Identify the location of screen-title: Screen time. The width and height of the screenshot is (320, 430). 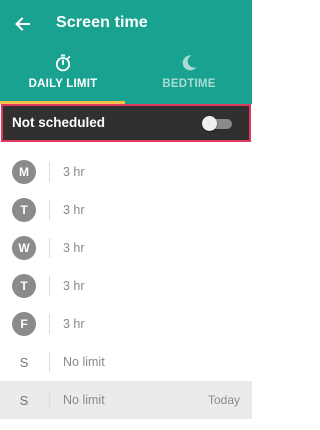
(102, 22).